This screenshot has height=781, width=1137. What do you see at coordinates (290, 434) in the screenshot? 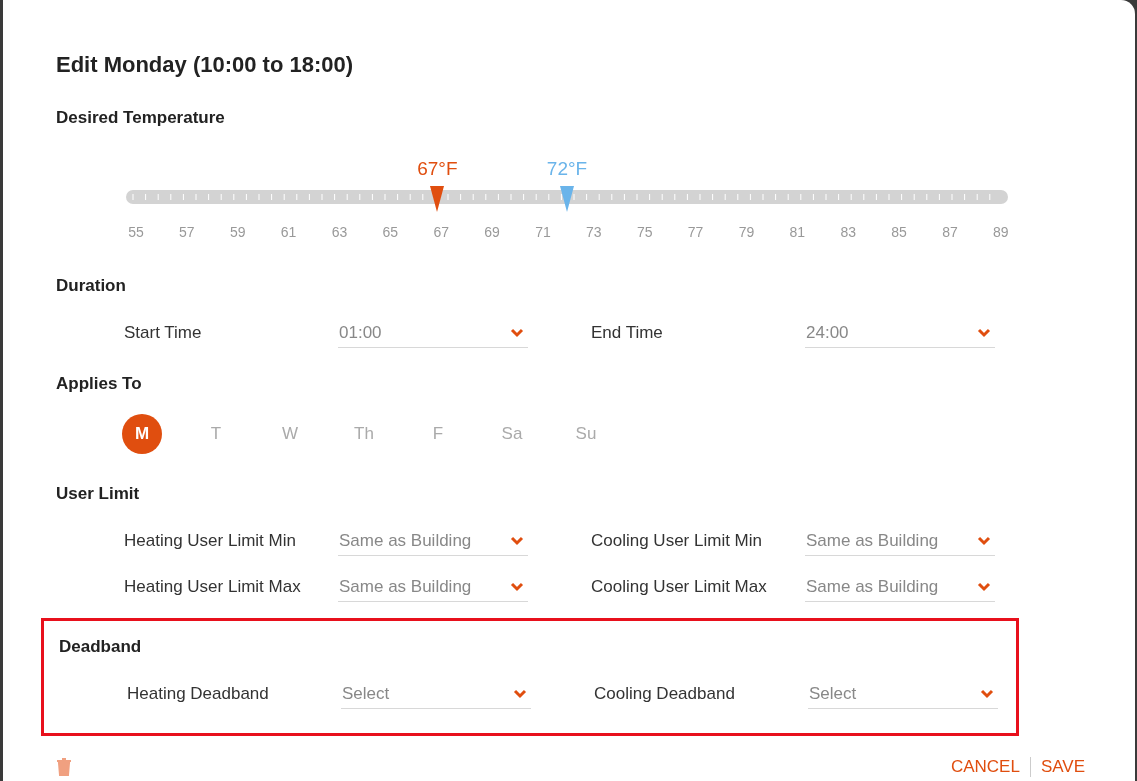
I see `day-toggle: W` at bounding box center [290, 434].